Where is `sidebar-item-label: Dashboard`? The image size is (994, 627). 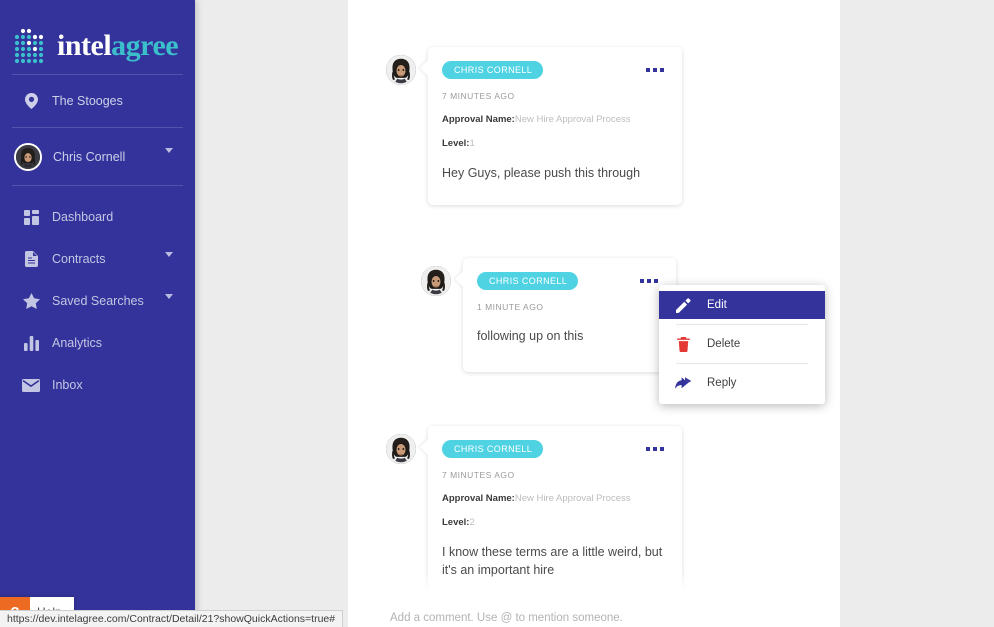
sidebar-item-label: Dashboard is located at coordinates (83, 217).